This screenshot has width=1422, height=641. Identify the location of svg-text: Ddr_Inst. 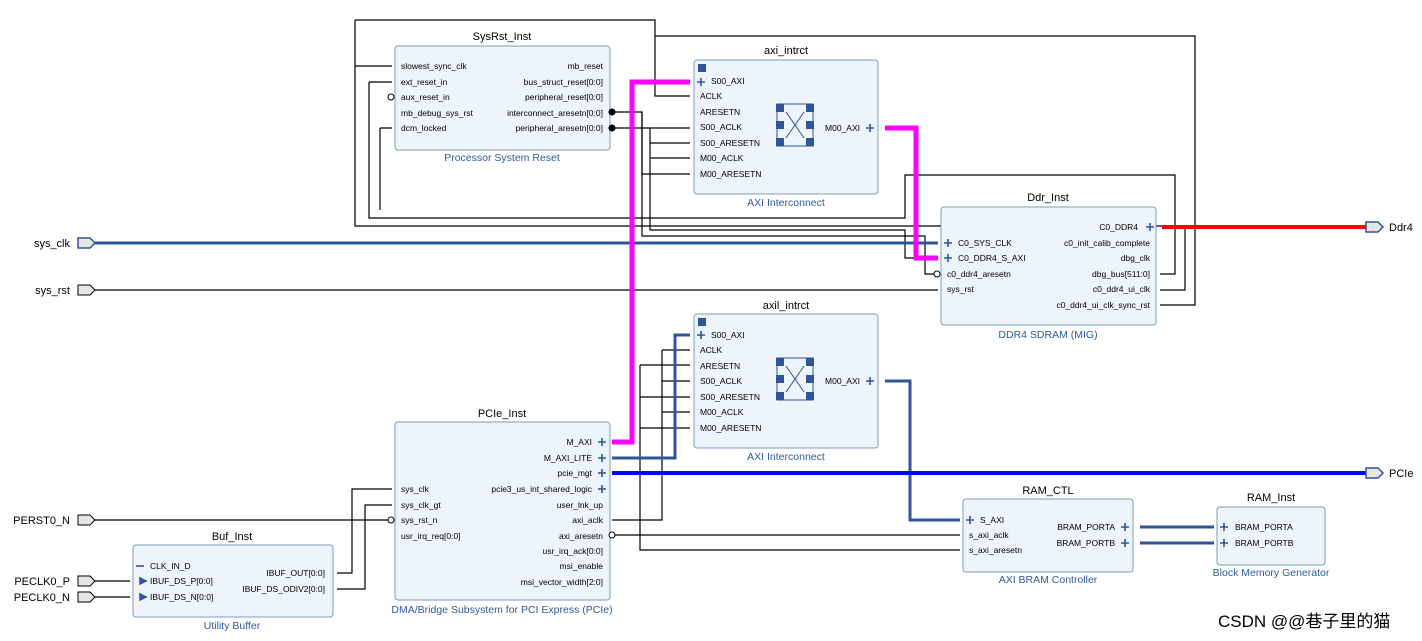
(1048, 198).